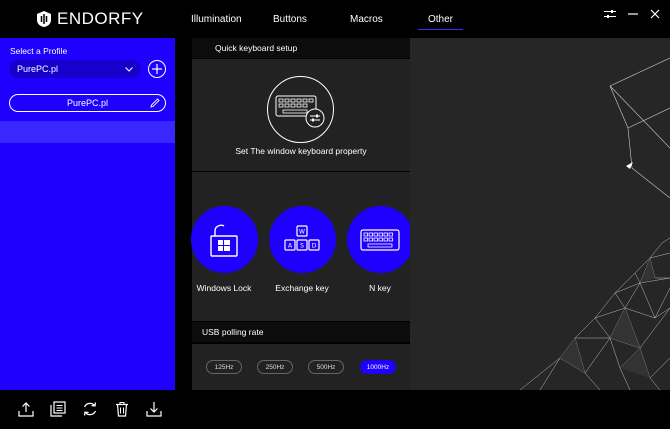 The height and width of the screenshot is (429, 670). I want to click on n-key-item: N key, so click(380, 249).